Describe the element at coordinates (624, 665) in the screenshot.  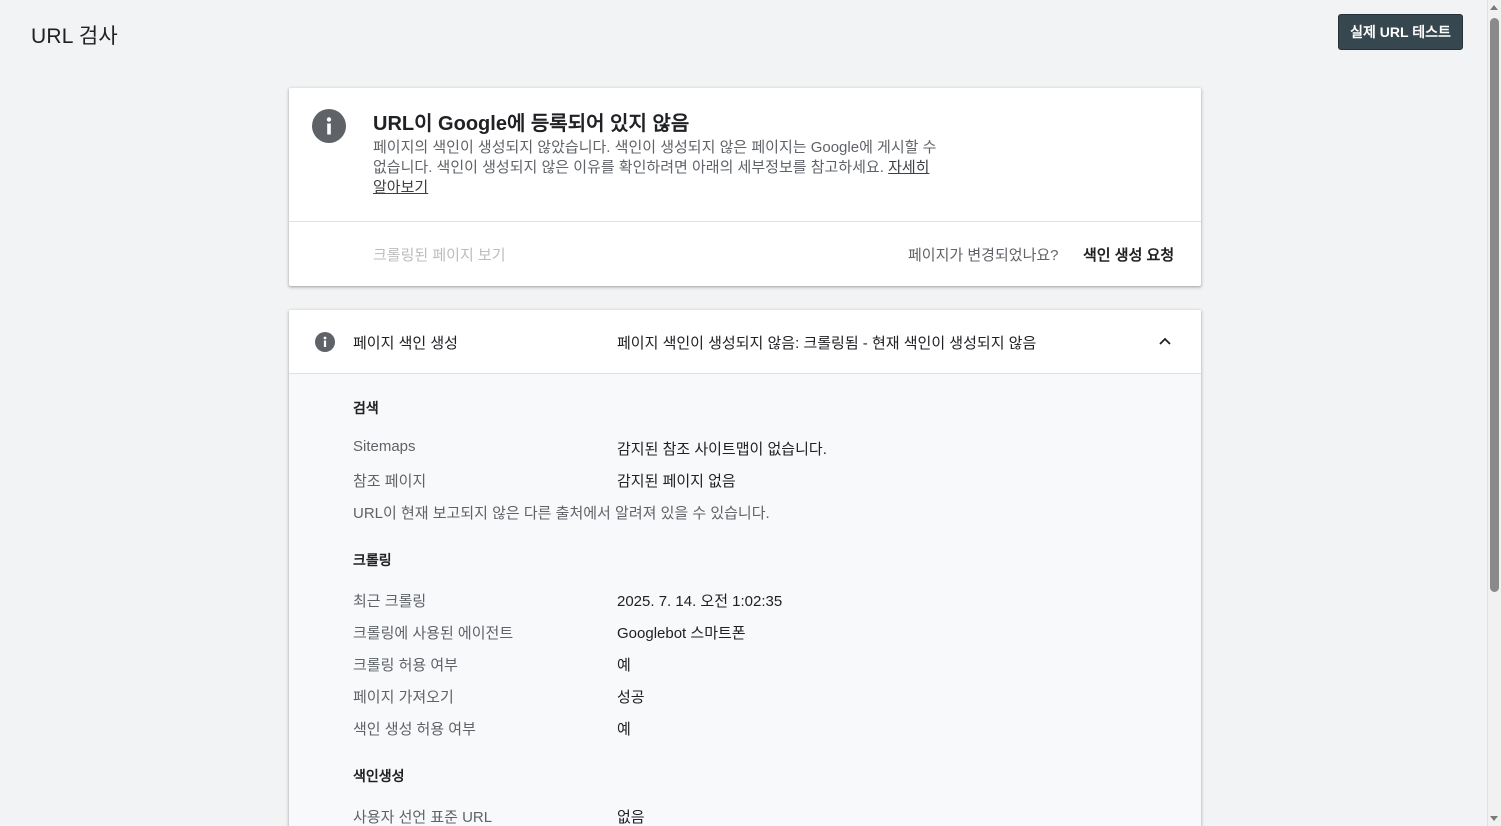
I see `crawl-allowed-value: 예` at that location.